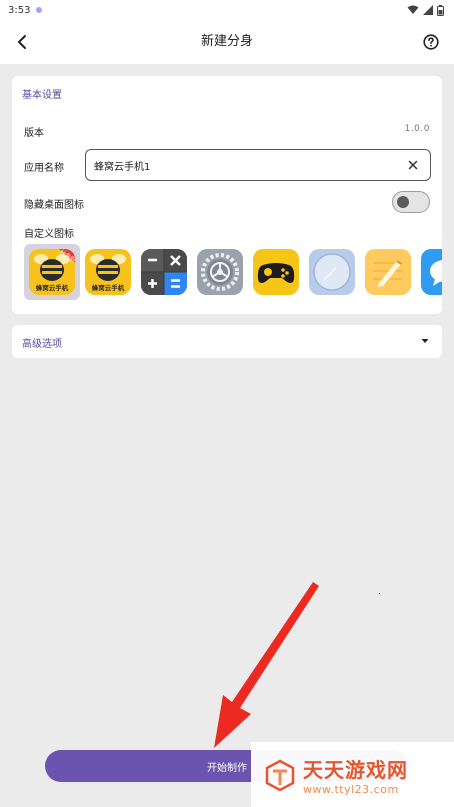  I want to click on version-value: 1.0.0, so click(417, 129).